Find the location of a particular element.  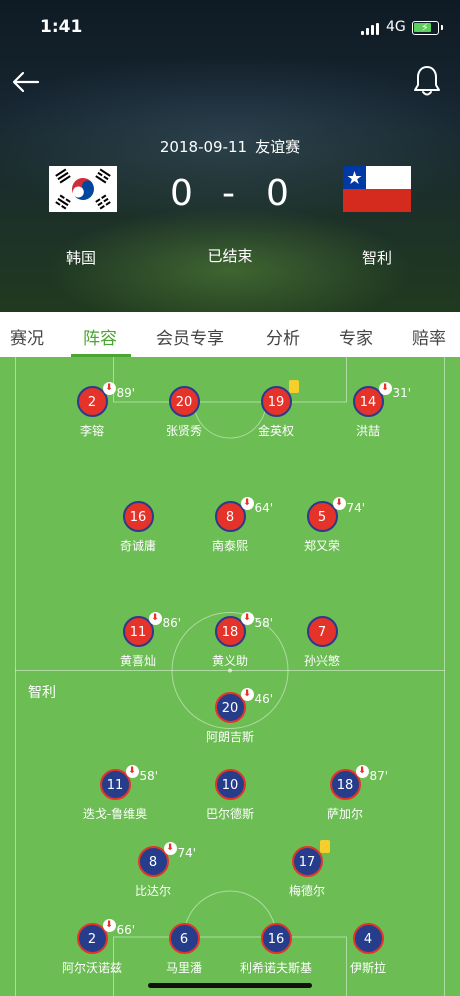

player-marker: 18 ⬇ 87' 萨加尔 is located at coordinates (345, 793).